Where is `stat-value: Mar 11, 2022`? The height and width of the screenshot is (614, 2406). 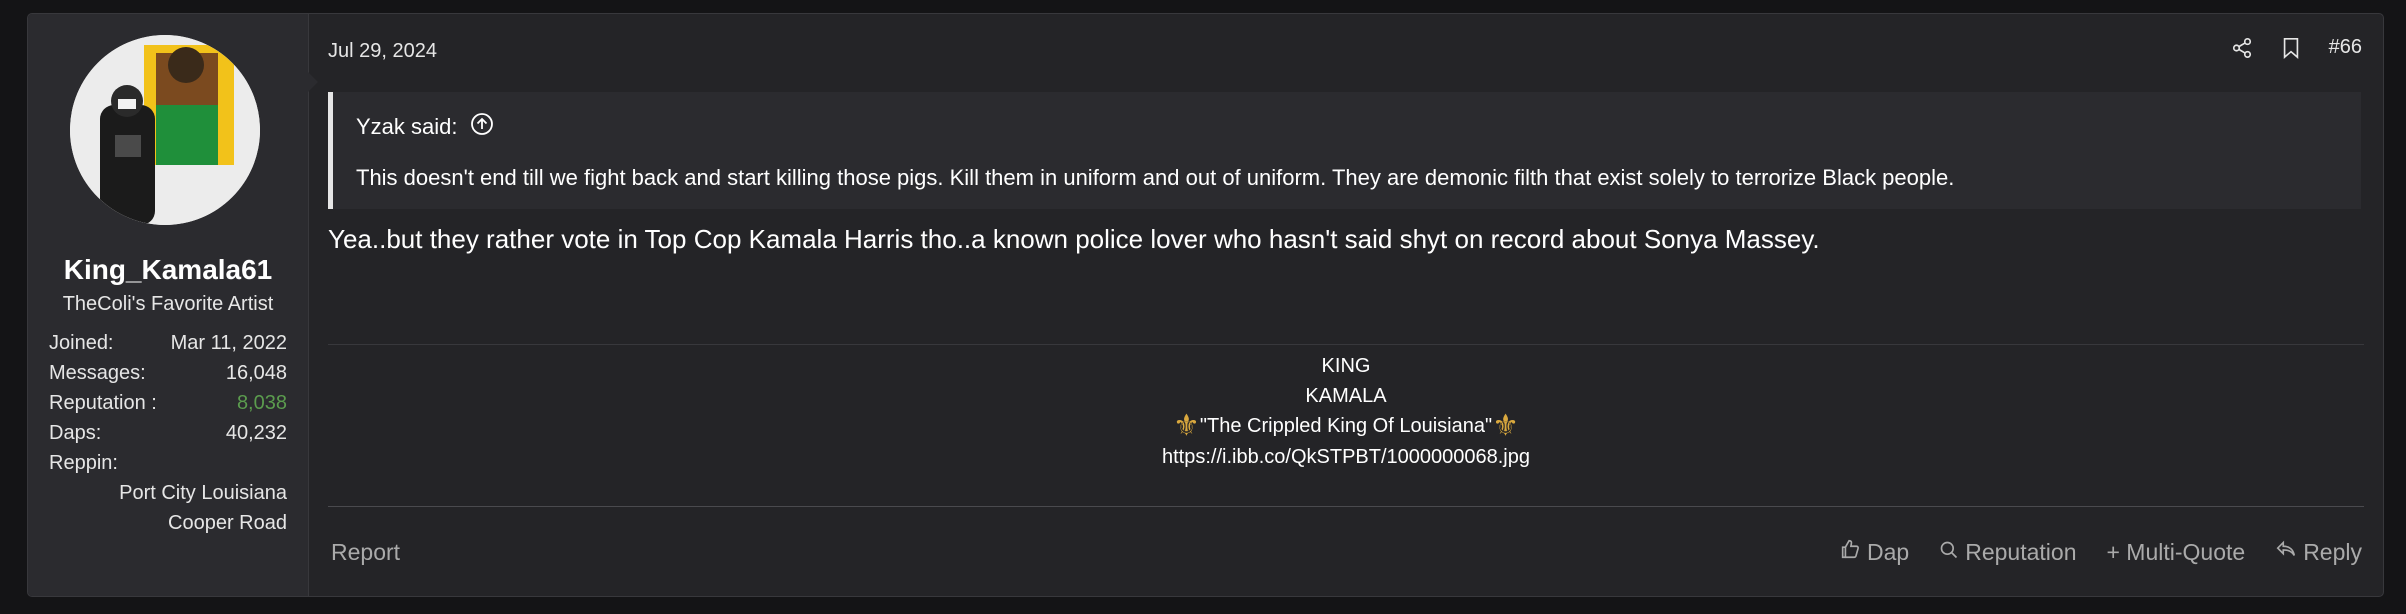
stat-value: Mar 11, 2022 is located at coordinates (228, 343).